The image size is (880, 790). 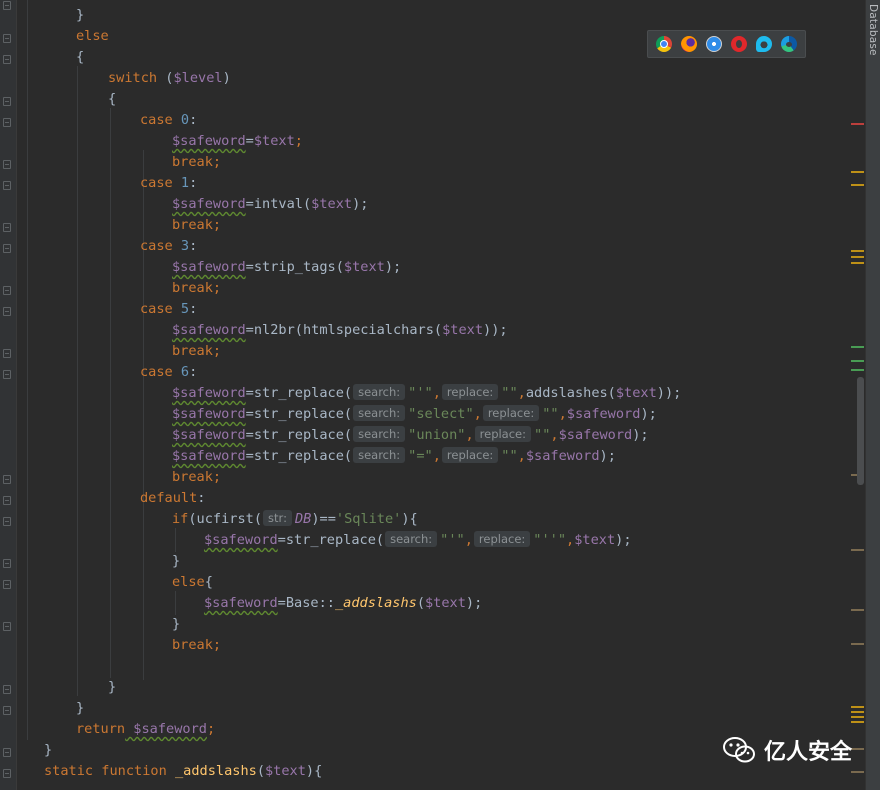 What do you see at coordinates (192, 162) in the screenshot?
I see `keyword: break` at bounding box center [192, 162].